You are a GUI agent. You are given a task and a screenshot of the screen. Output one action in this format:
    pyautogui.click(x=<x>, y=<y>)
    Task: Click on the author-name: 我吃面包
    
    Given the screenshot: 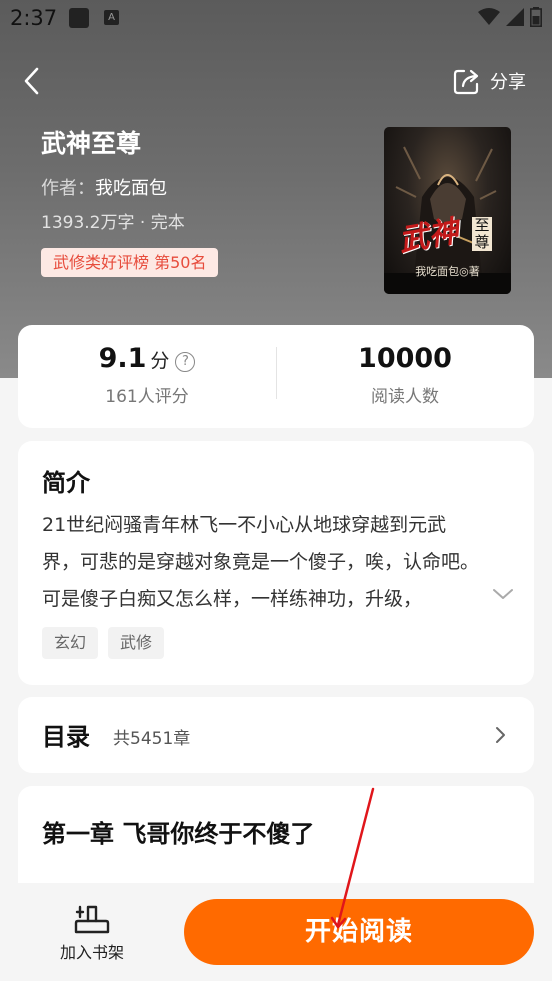 What is the action you would take?
    pyautogui.click(x=131, y=188)
    